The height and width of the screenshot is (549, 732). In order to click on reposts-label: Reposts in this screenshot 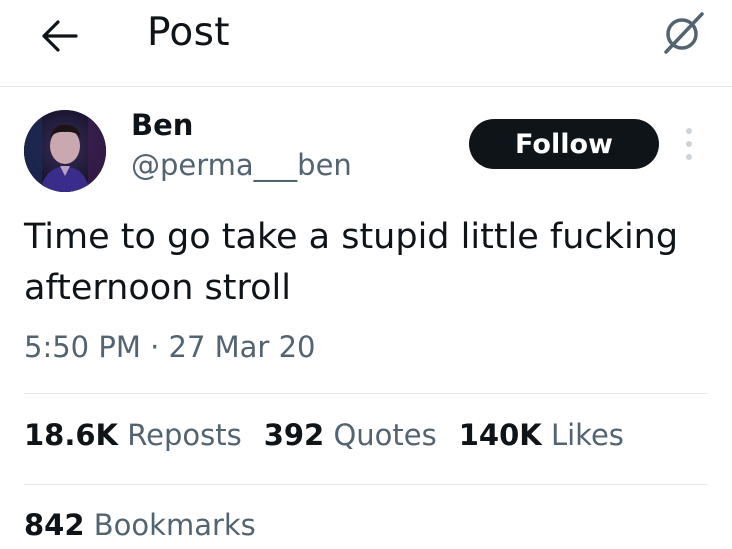, I will do `click(184, 435)`.